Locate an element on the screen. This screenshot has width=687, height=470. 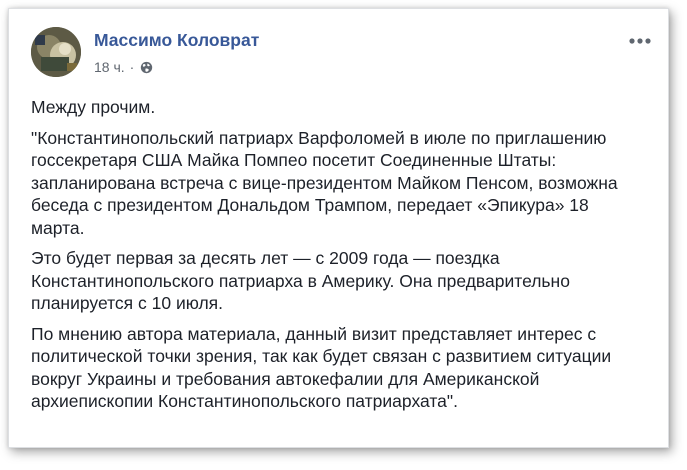
post-header: Массимо Коловрат 18 ч. · is located at coordinates (341, 57).